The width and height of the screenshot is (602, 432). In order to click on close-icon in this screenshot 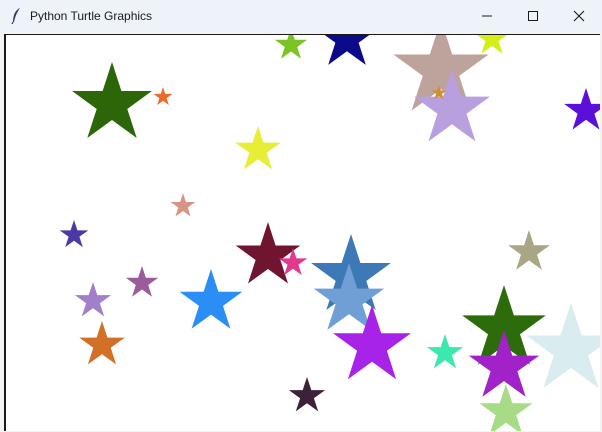, I will do `click(579, 16)`.